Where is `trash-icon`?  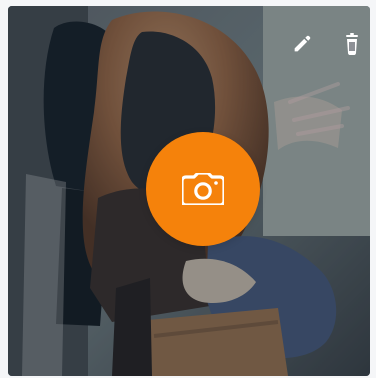
trash-icon is located at coordinates (352, 44).